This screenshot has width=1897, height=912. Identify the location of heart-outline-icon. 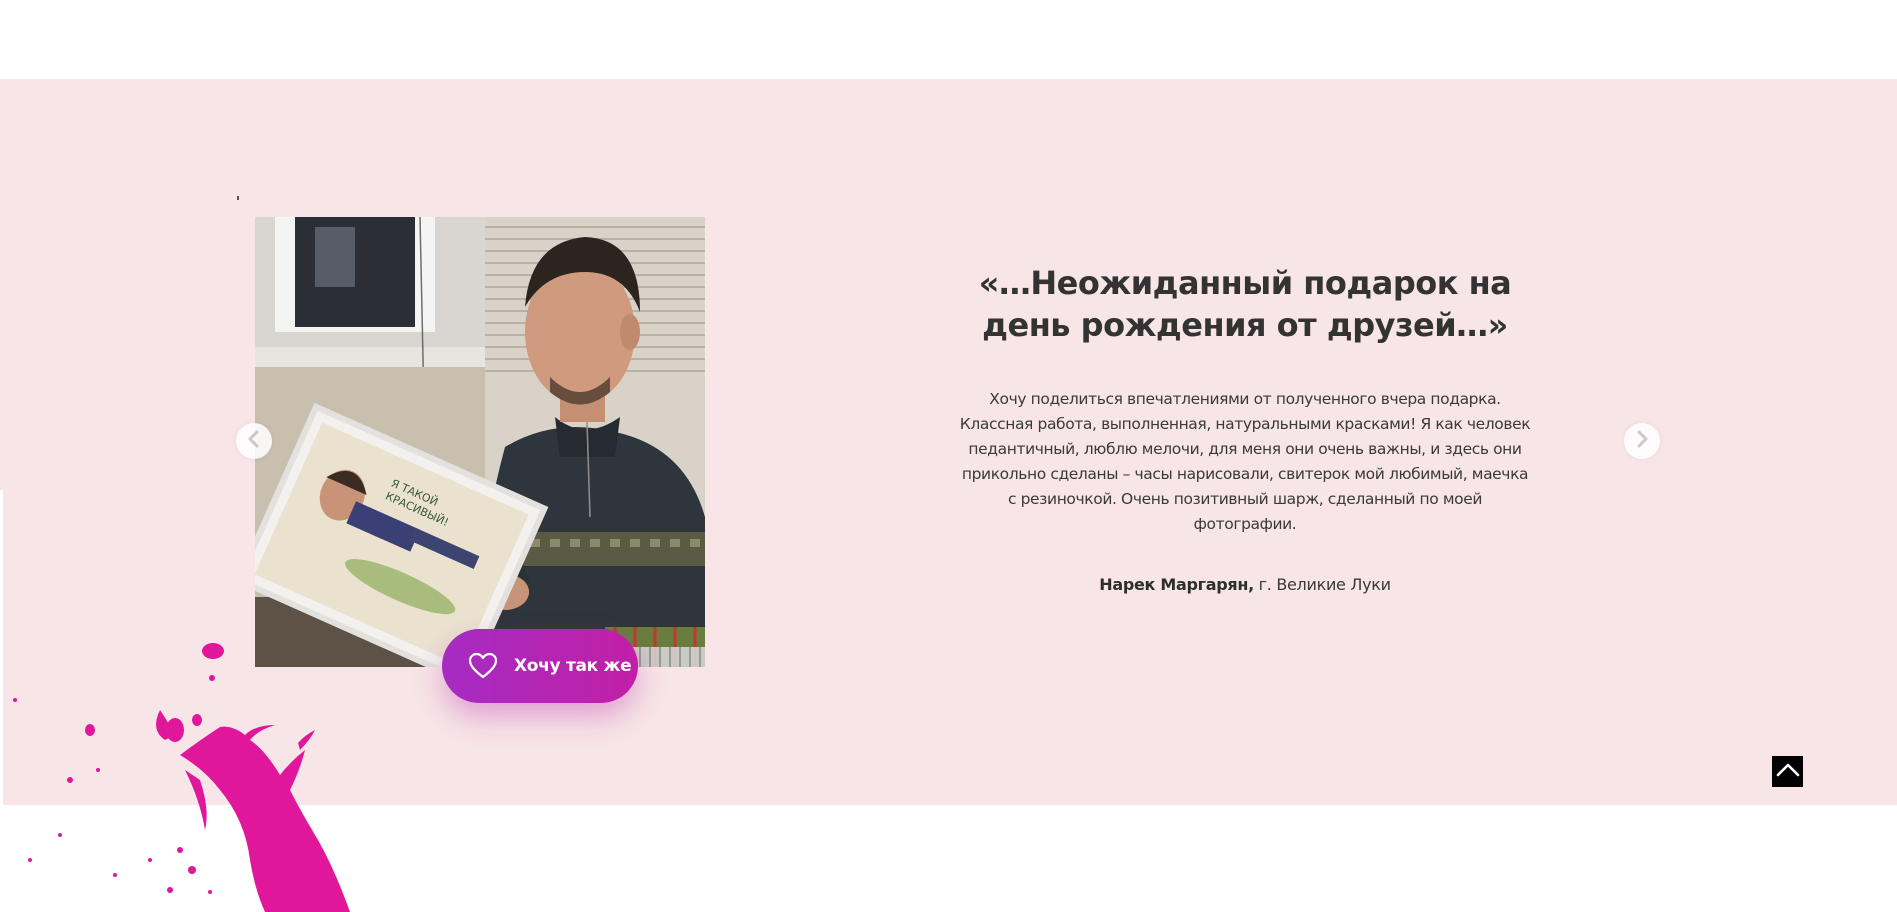
(483, 666).